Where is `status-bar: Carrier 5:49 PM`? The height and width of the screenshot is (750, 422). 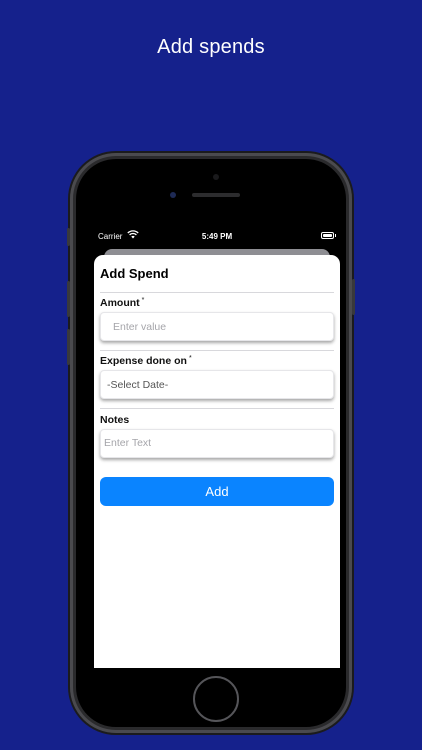
status-bar: Carrier 5:49 PM is located at coordinates (217, 236).